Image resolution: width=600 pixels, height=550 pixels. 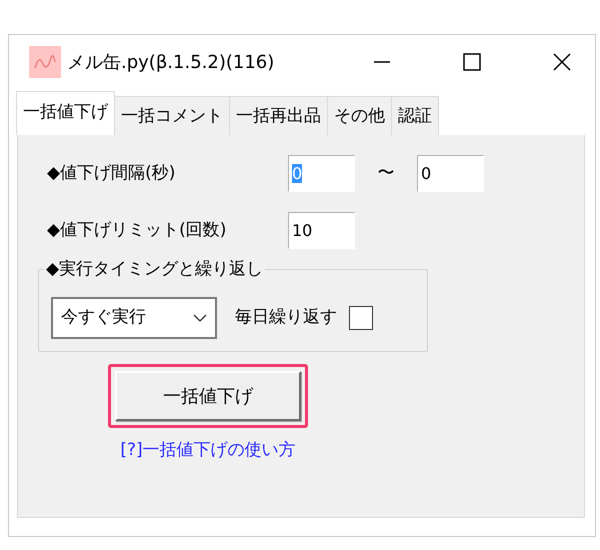 What do you see at coordinates (172, 115) in the screenshot?
I see `tab: 一括コメント` at bounding box center [172, 115].